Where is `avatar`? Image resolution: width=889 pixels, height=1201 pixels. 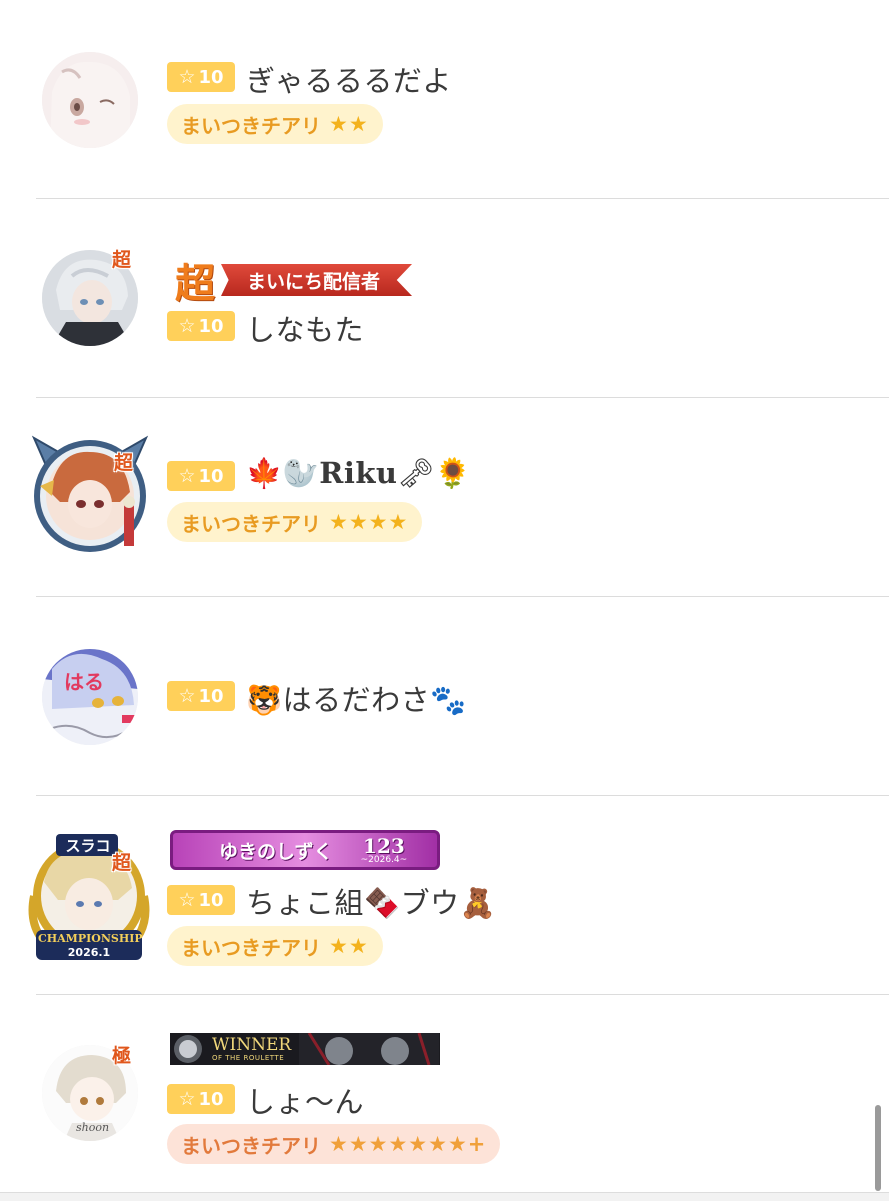 avatar is located at coordinates (90, 100).